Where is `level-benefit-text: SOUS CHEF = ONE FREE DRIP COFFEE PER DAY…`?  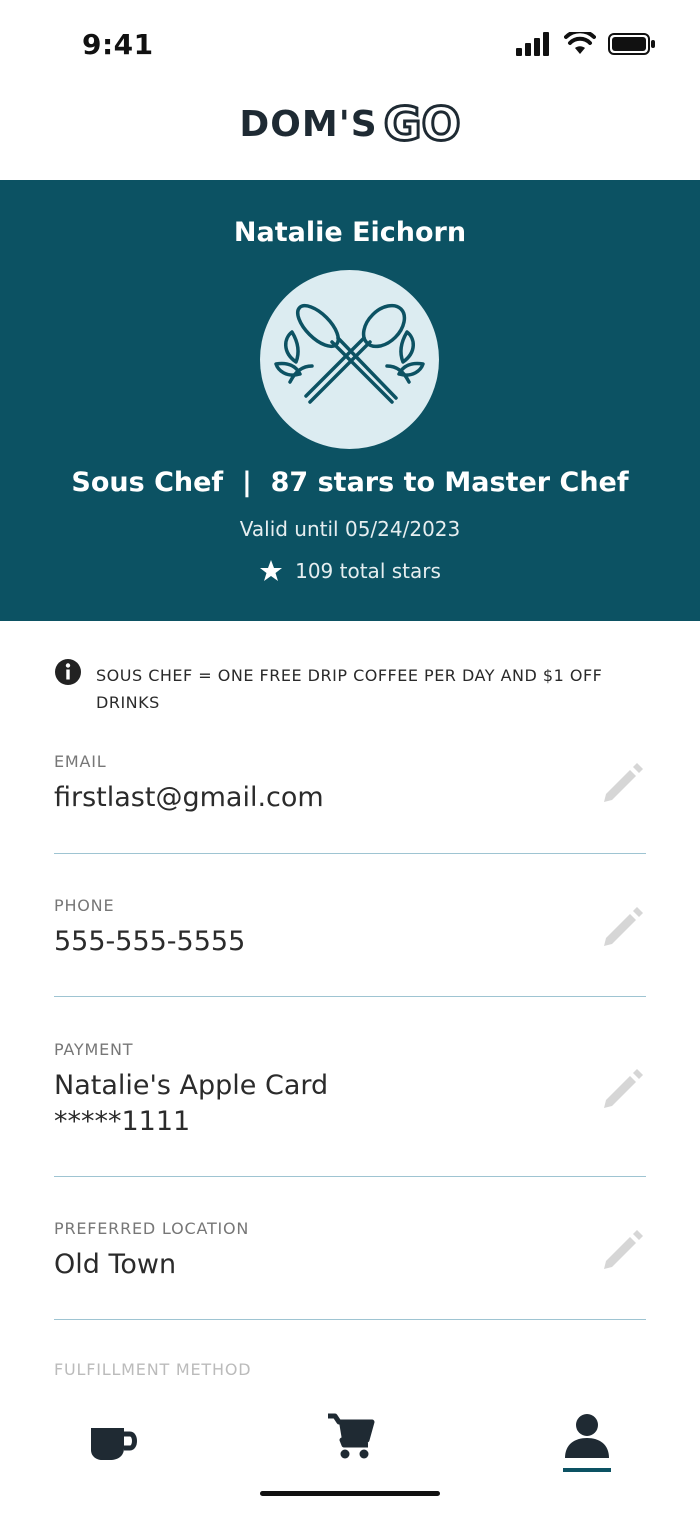
level-benefit-text: SOUS CHEF = ONE FREE DRIP COFFEE PER DAY… is located at coordinates (349, 689).